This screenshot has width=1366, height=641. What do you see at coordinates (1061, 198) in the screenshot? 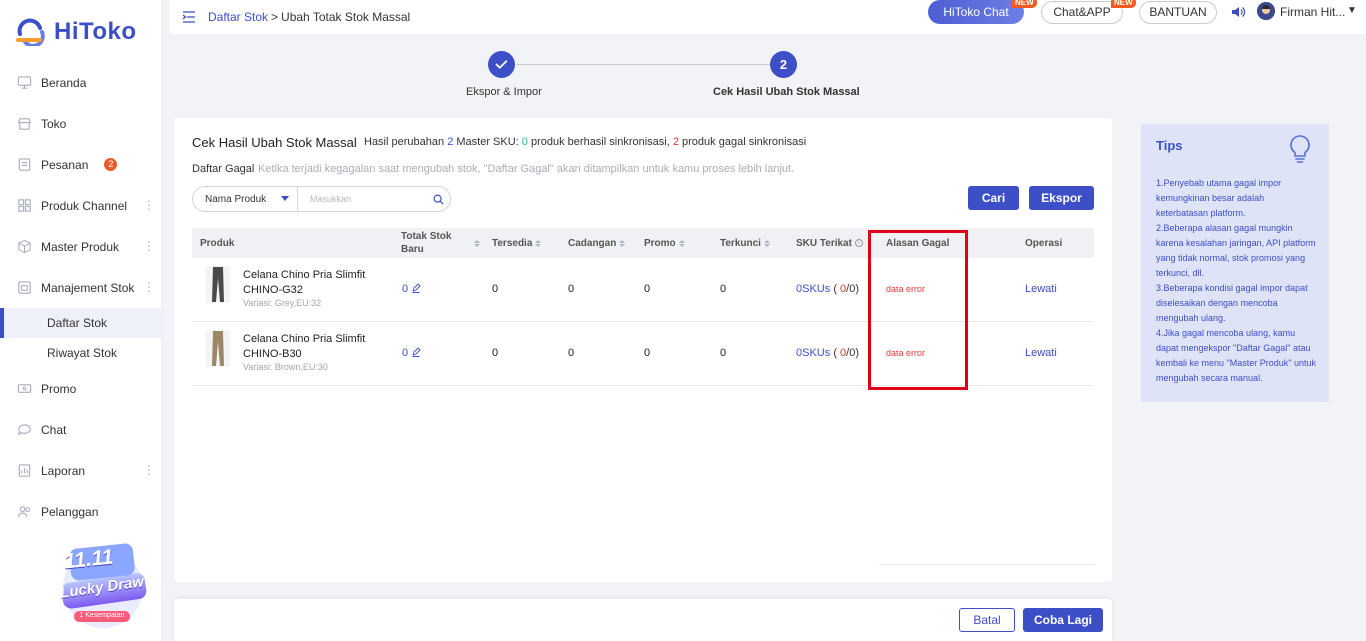
I see `export-button: Ekspor` at bounding box center [1061, 198].